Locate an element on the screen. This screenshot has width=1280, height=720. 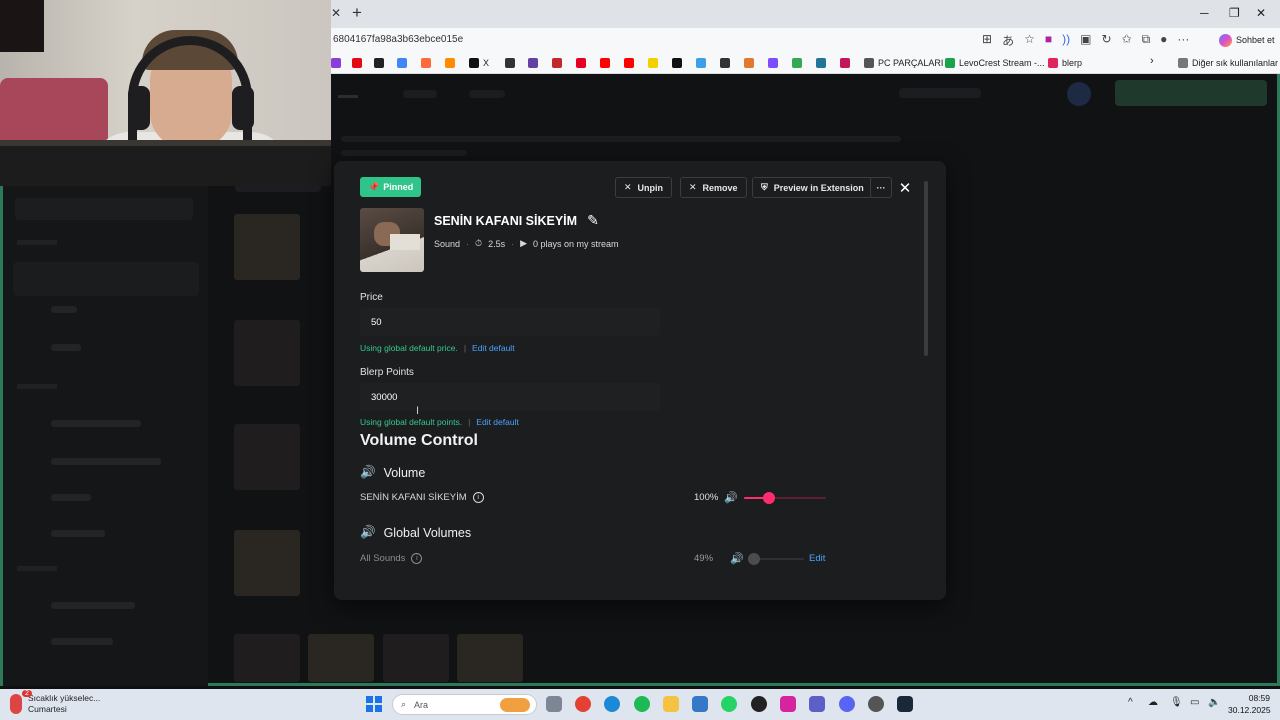
favorite-star-icon: ☆ is located at coordinates (1029, 40).